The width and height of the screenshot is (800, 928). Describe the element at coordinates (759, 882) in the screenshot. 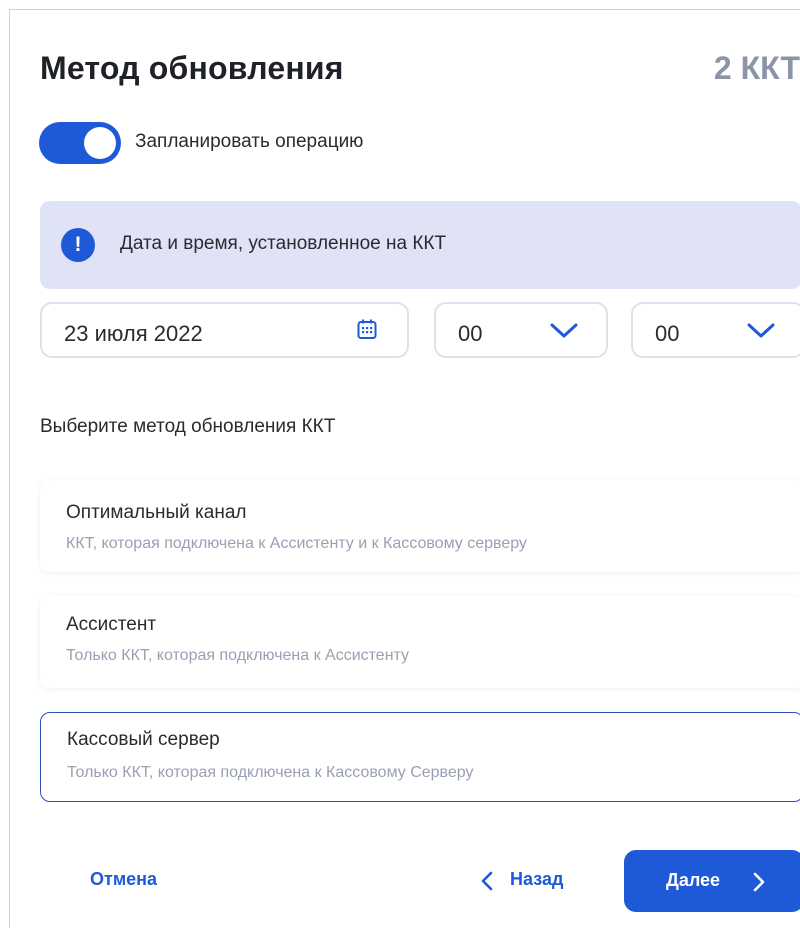

I see `chevron-right-icon` at that location.